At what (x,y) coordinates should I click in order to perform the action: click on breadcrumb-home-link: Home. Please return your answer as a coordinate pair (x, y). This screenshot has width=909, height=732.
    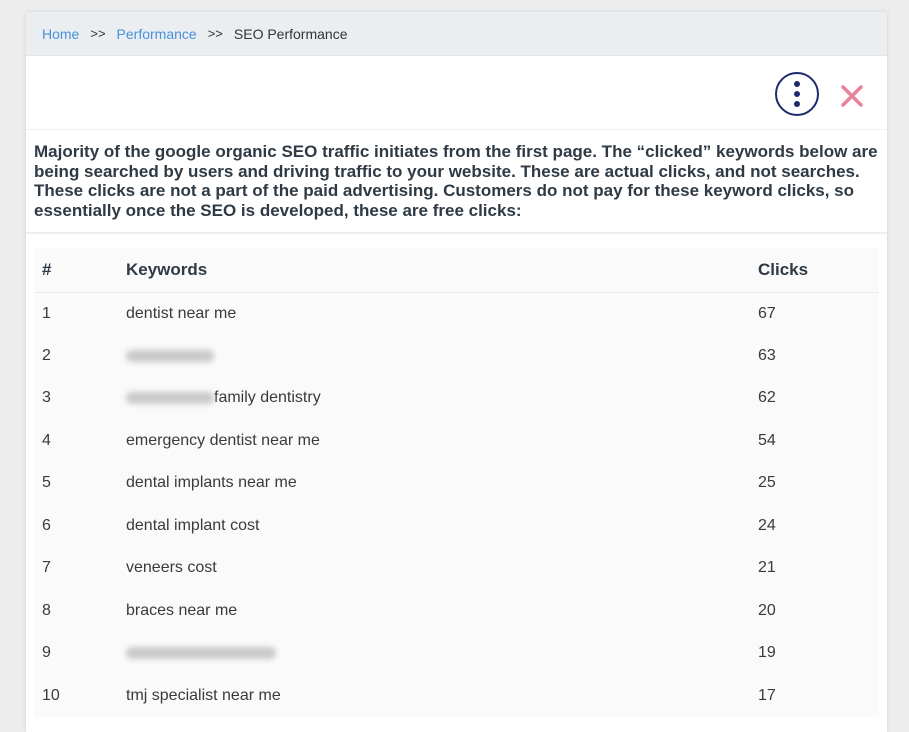
    Looking at the image, I should click on (60, 34).